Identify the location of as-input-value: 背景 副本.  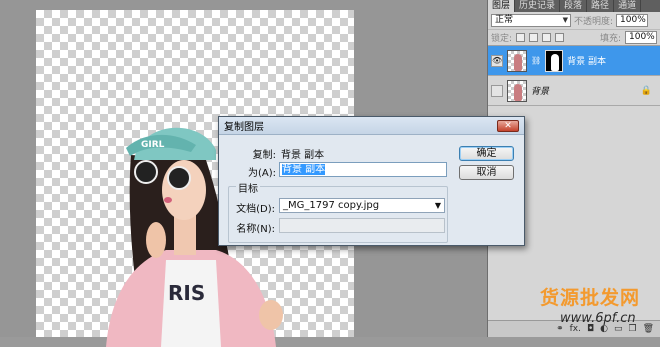
(304, 169).